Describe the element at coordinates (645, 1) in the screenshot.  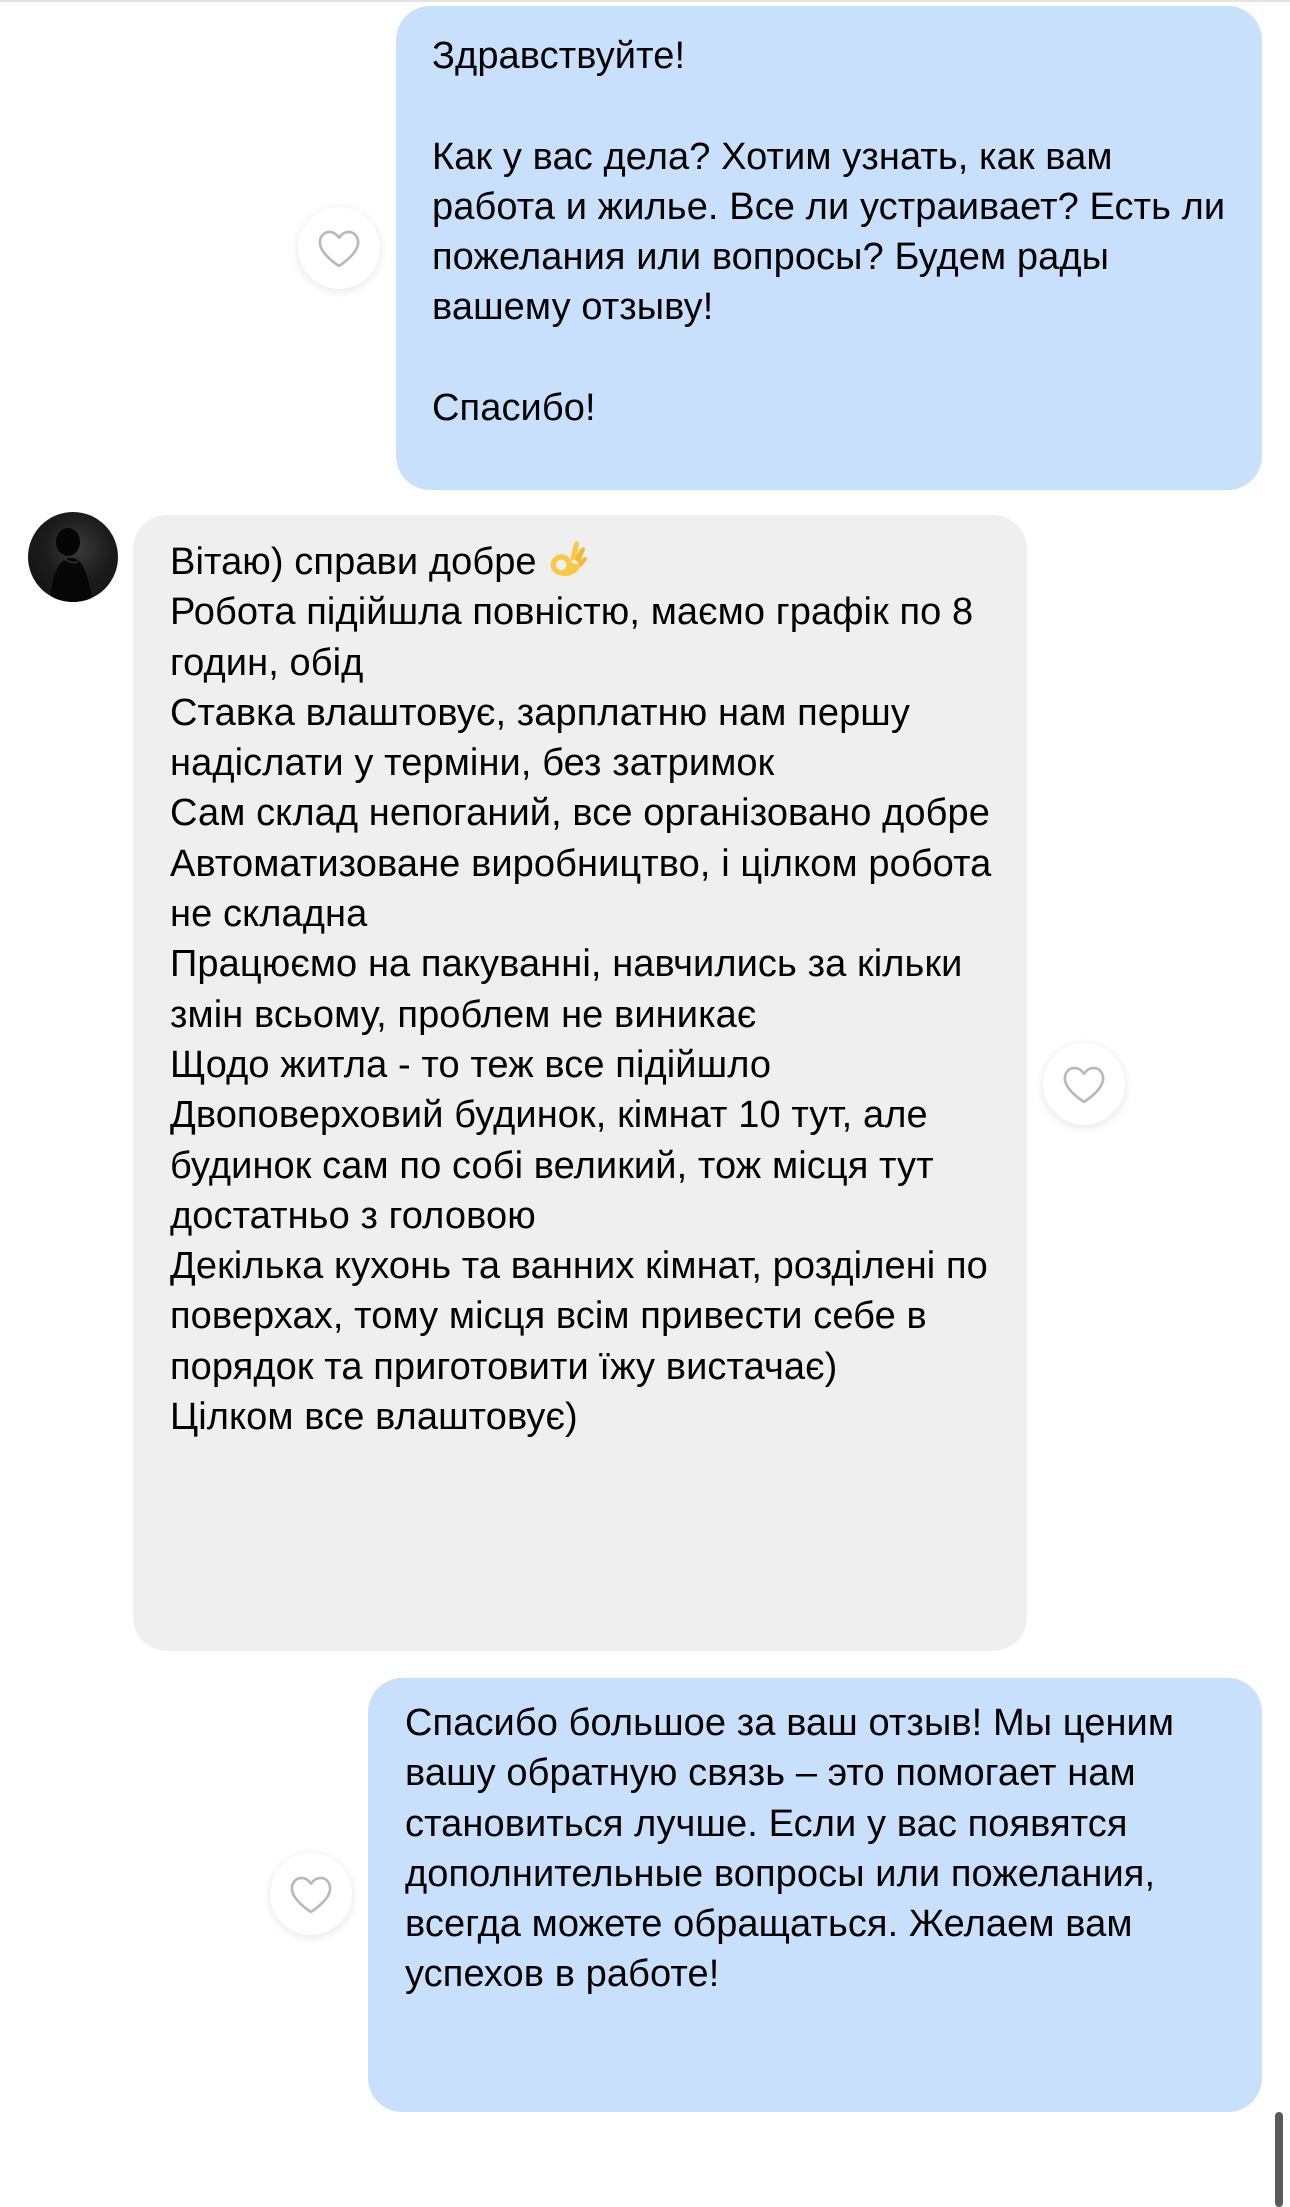
I see `top-divider` at that location.